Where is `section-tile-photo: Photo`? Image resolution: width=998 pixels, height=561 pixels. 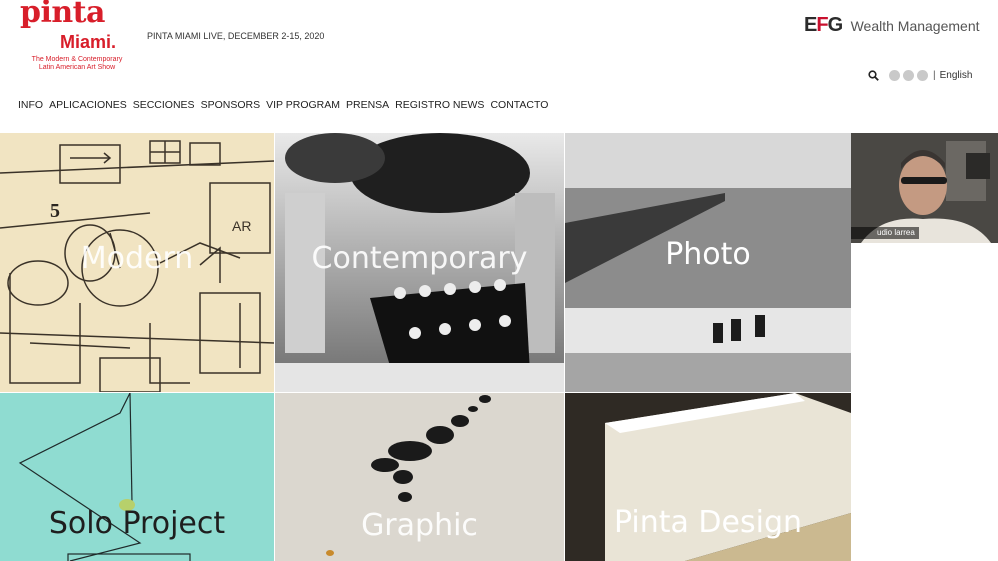
section-tile-photo: Photo is located at coordinates (708, 262).